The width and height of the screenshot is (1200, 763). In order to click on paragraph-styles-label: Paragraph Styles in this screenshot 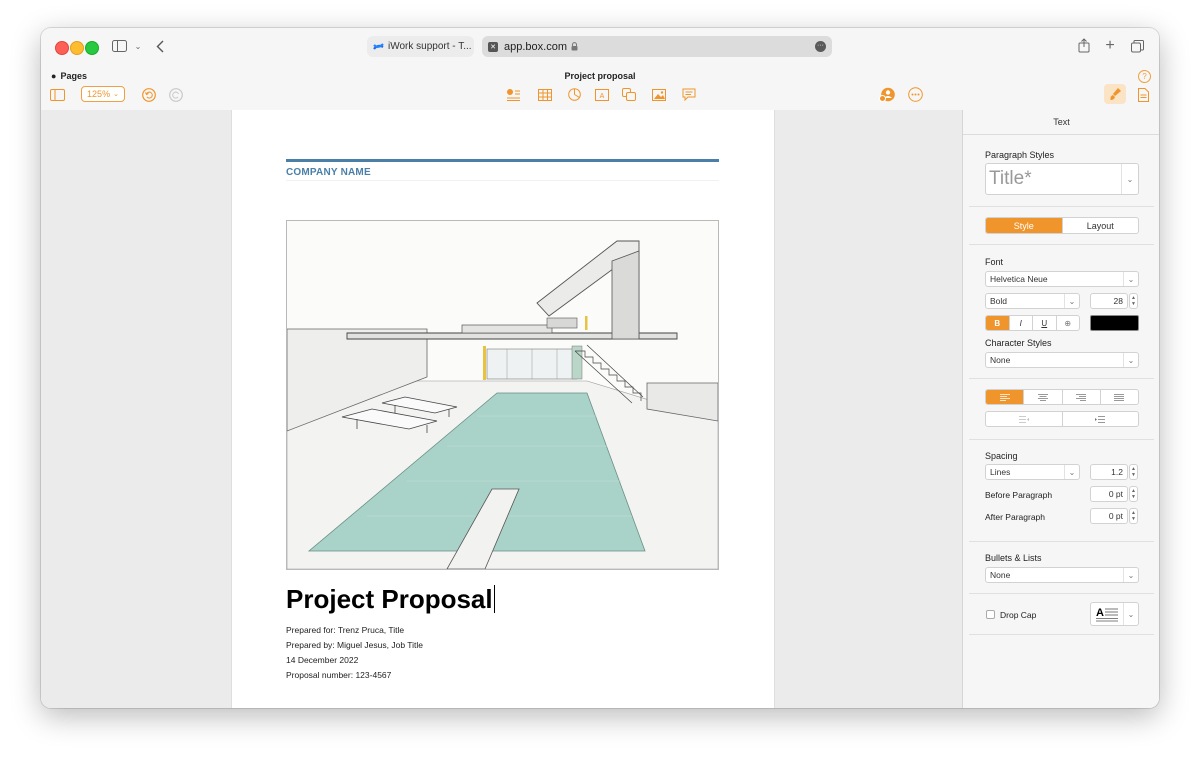, I will do `click(1020, 155)`.